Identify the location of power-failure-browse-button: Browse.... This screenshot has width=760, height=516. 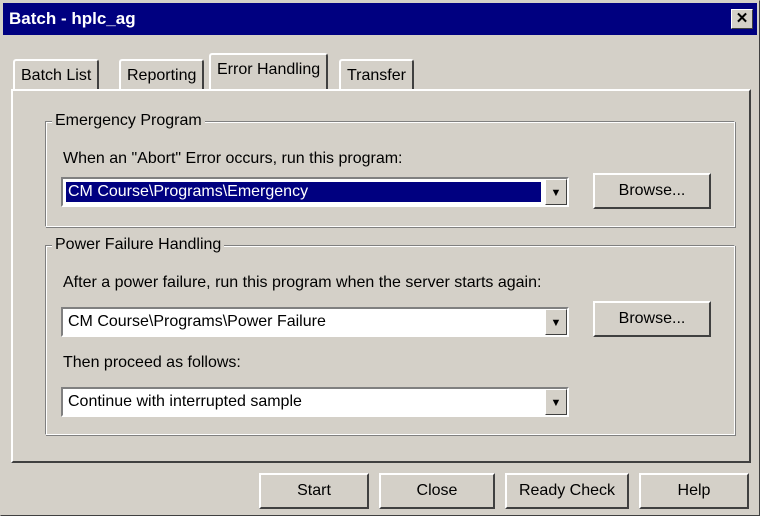
(652, 319).